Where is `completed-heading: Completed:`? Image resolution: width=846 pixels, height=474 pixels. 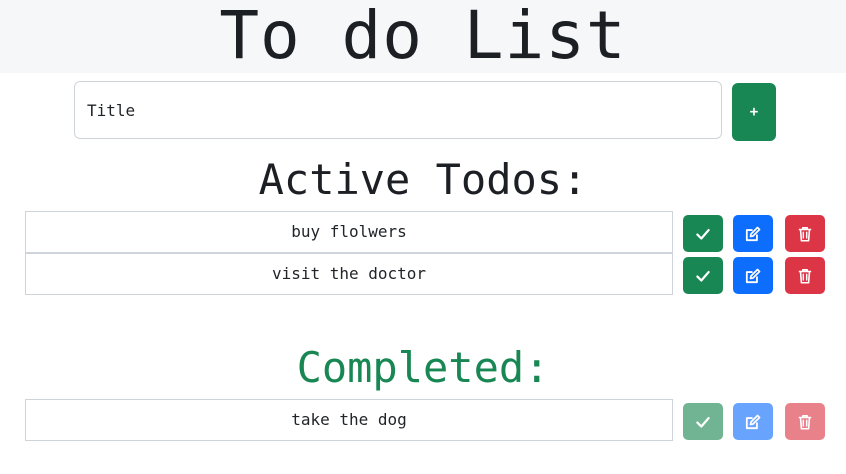
completed-heading: Completed: is located at coordinates (423, 367).